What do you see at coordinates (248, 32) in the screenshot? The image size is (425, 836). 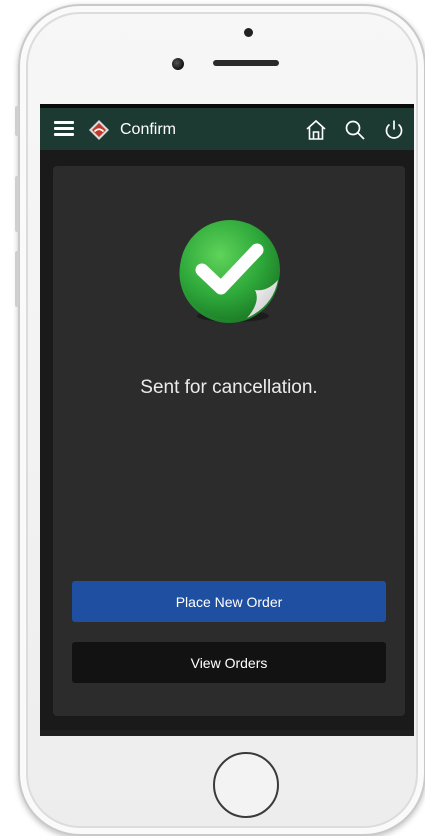 I see `proximity-sensor` at bounding box center [248, 32].